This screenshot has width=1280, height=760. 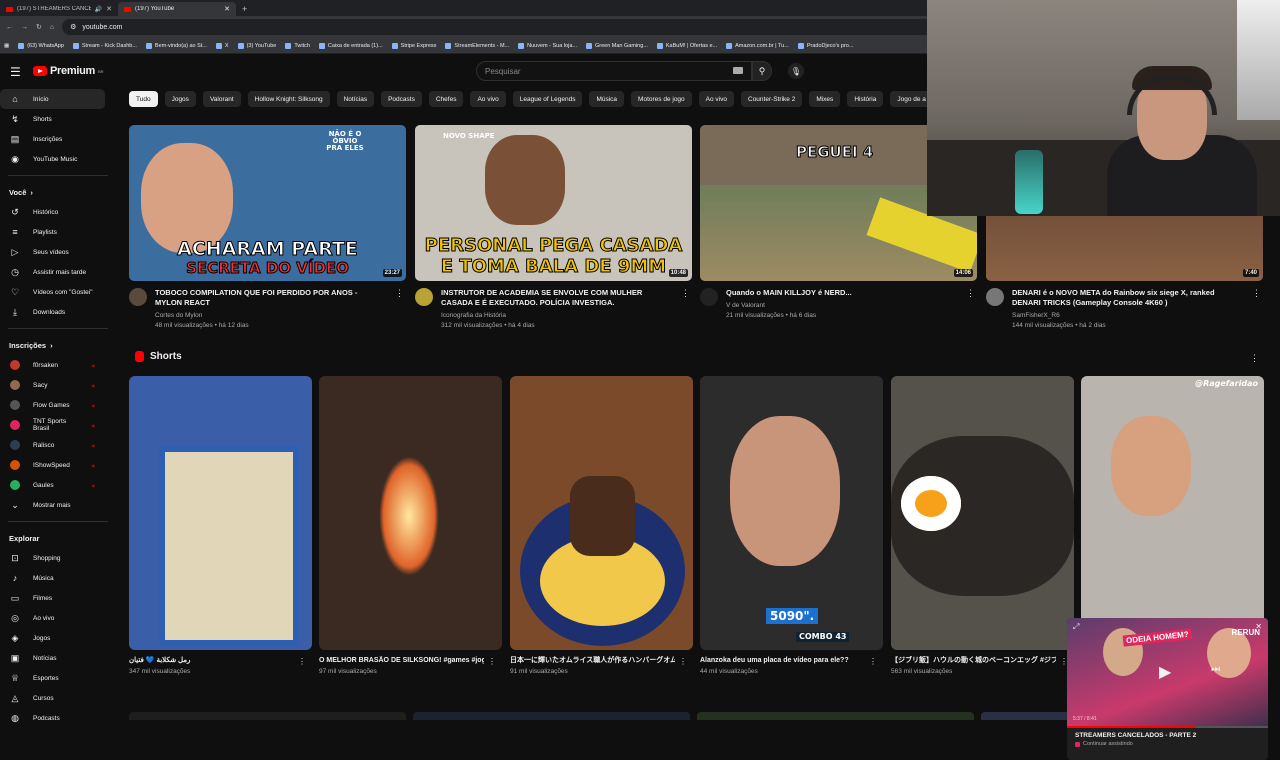 I want to click on sidebar-item: ▭ Filmes, so click(x=52, y=598).